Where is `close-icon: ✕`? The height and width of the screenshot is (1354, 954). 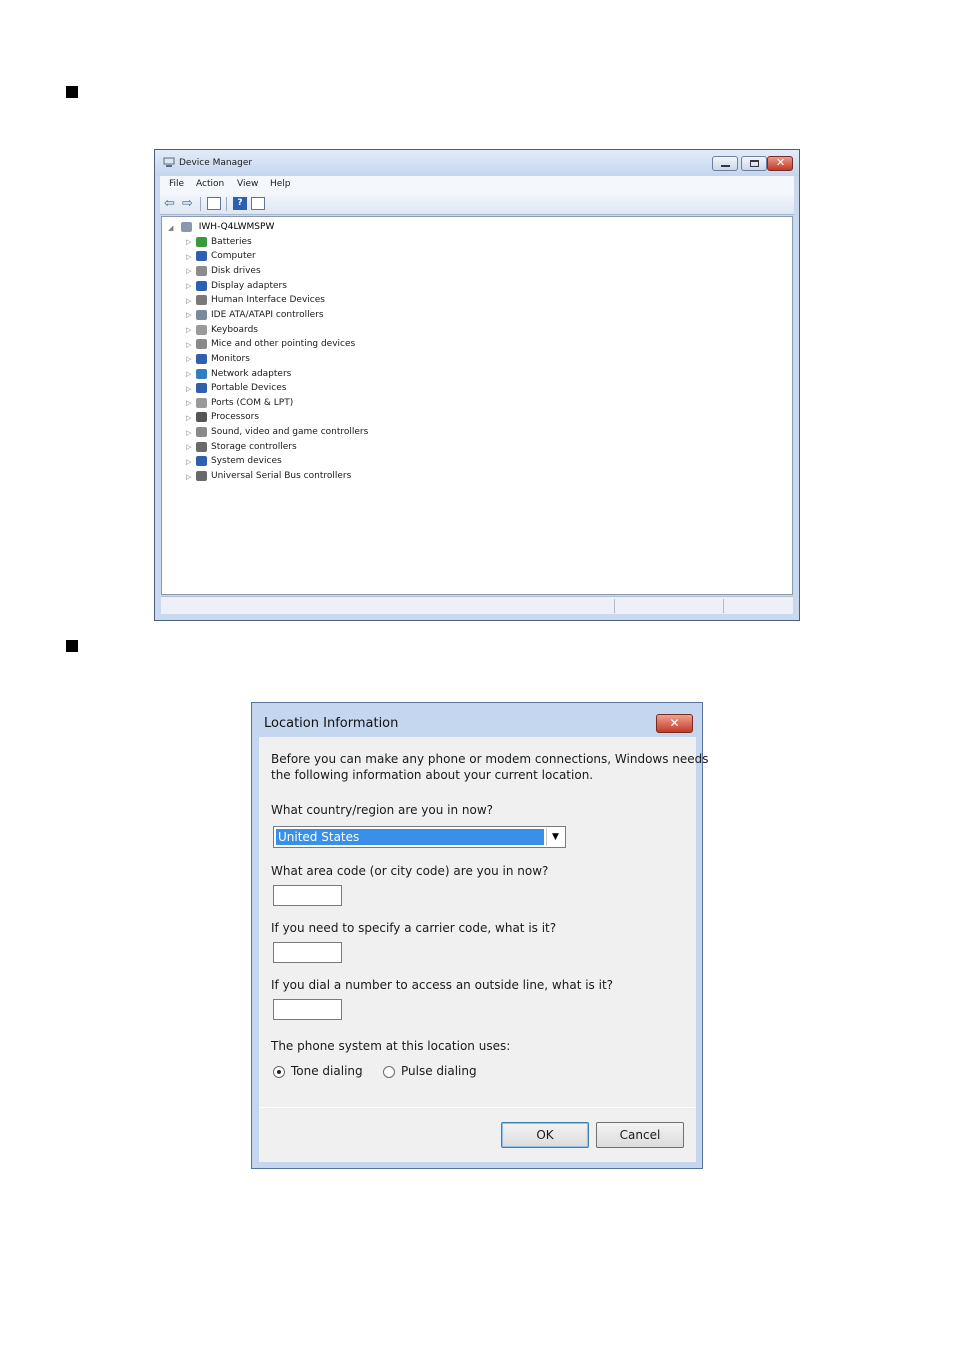 close-icon: ✕ is located at coordinates (674, 723).